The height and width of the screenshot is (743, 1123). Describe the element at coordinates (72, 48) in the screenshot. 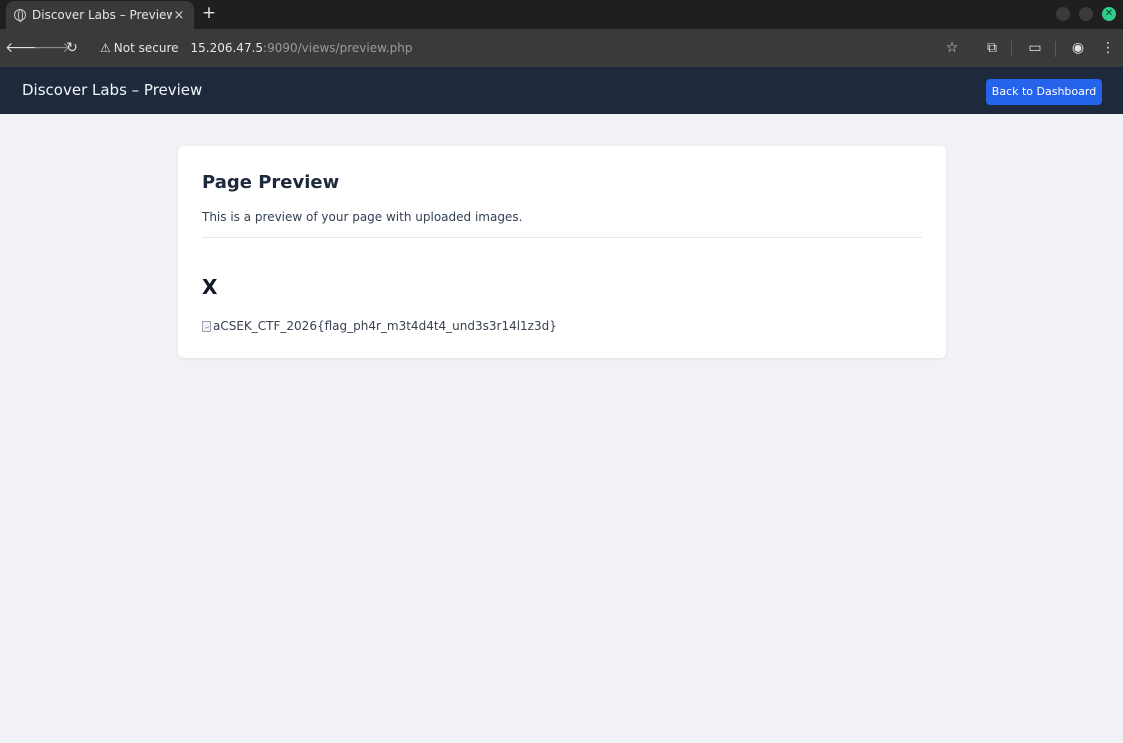

I see `reload-icon: ↻` at that location.